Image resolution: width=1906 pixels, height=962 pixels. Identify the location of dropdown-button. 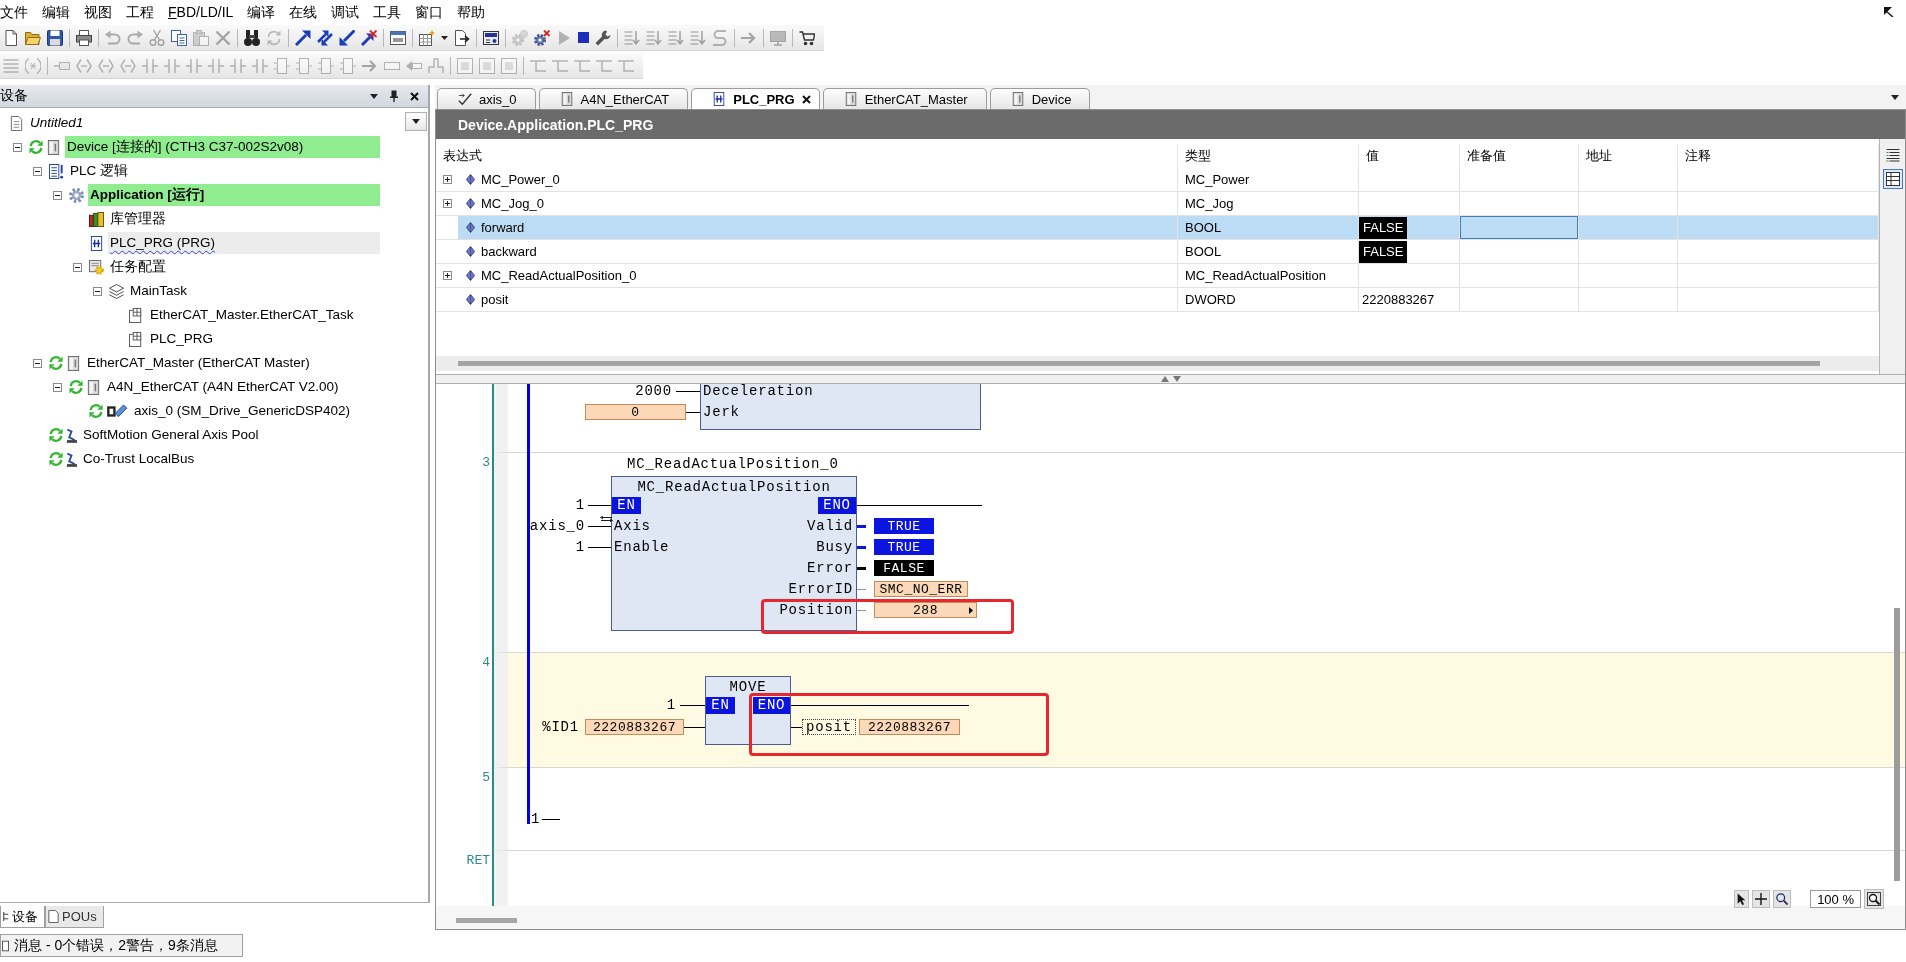
(416, 121).